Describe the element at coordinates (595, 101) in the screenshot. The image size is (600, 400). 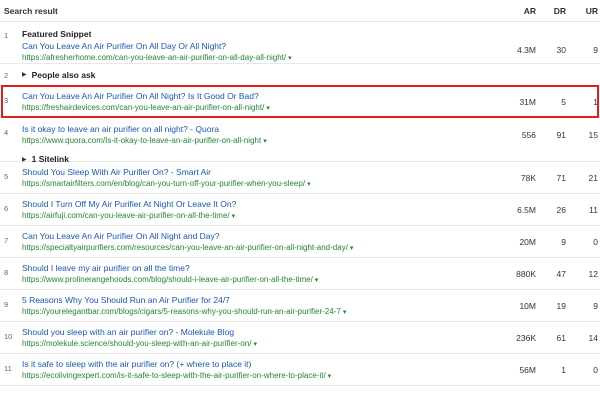
I see `ur-value: 1` at that location.